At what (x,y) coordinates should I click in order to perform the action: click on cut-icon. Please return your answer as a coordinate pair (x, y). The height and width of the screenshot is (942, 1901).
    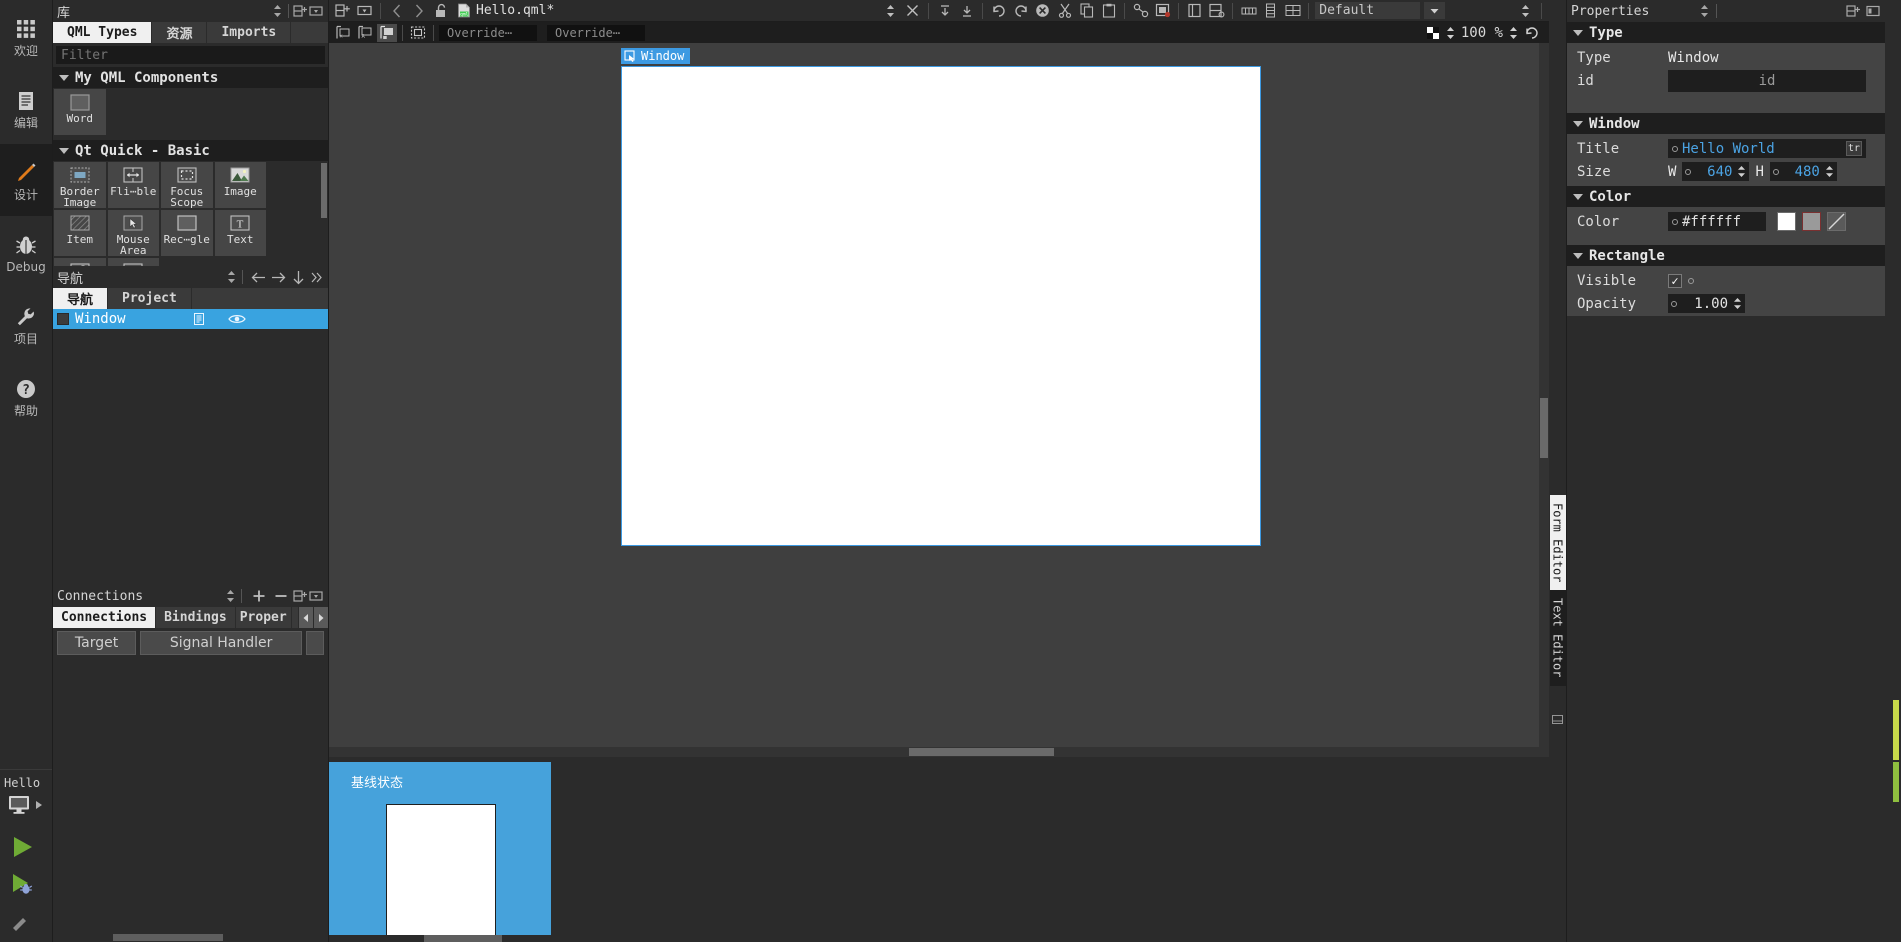
    Looking at the image, I should click on (1064, 11).